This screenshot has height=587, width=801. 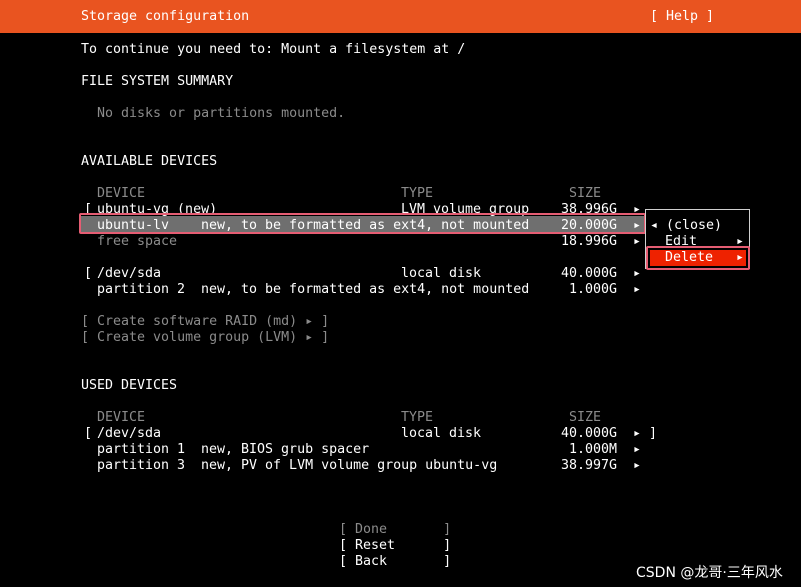 What do you see at coordinates (121, 193) in the screenshot?
I see `available-col-device: DEVICE` at bounding box center [121, 193].